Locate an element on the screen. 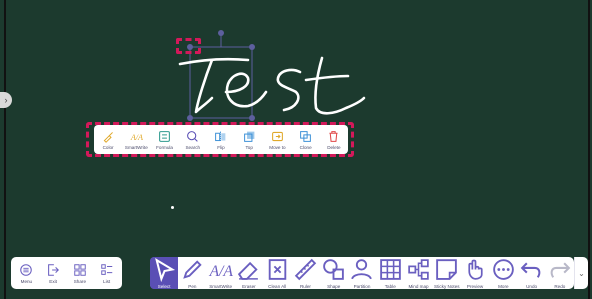 The width and height of the screenshot is (592, 299). left-bottom-toolbar: Menu Exit Share List is located at coordinates (66, 273).